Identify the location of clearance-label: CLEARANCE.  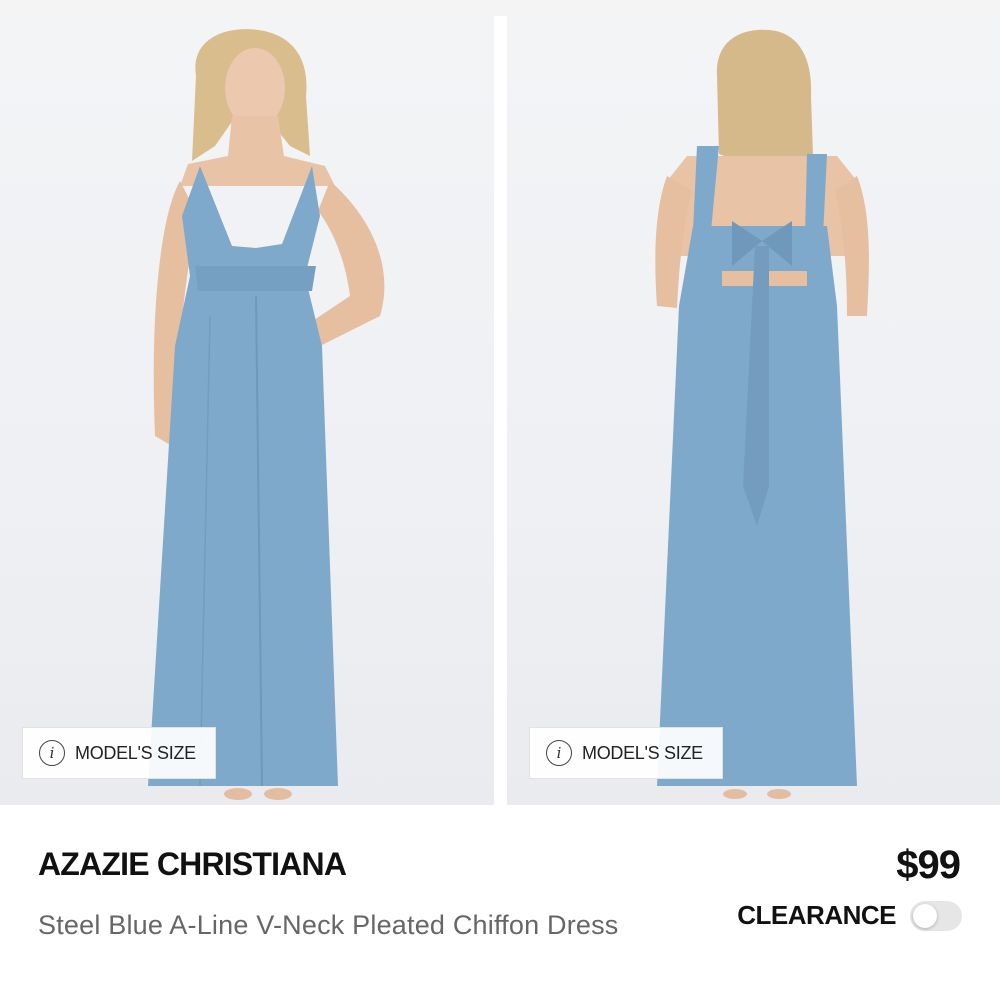
(816, 915).